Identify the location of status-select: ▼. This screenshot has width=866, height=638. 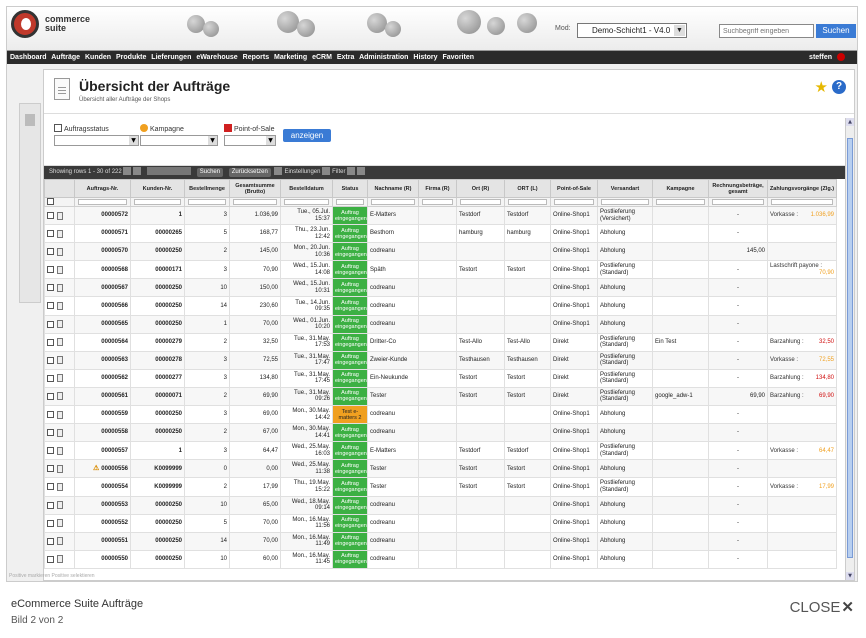
(96, 140).